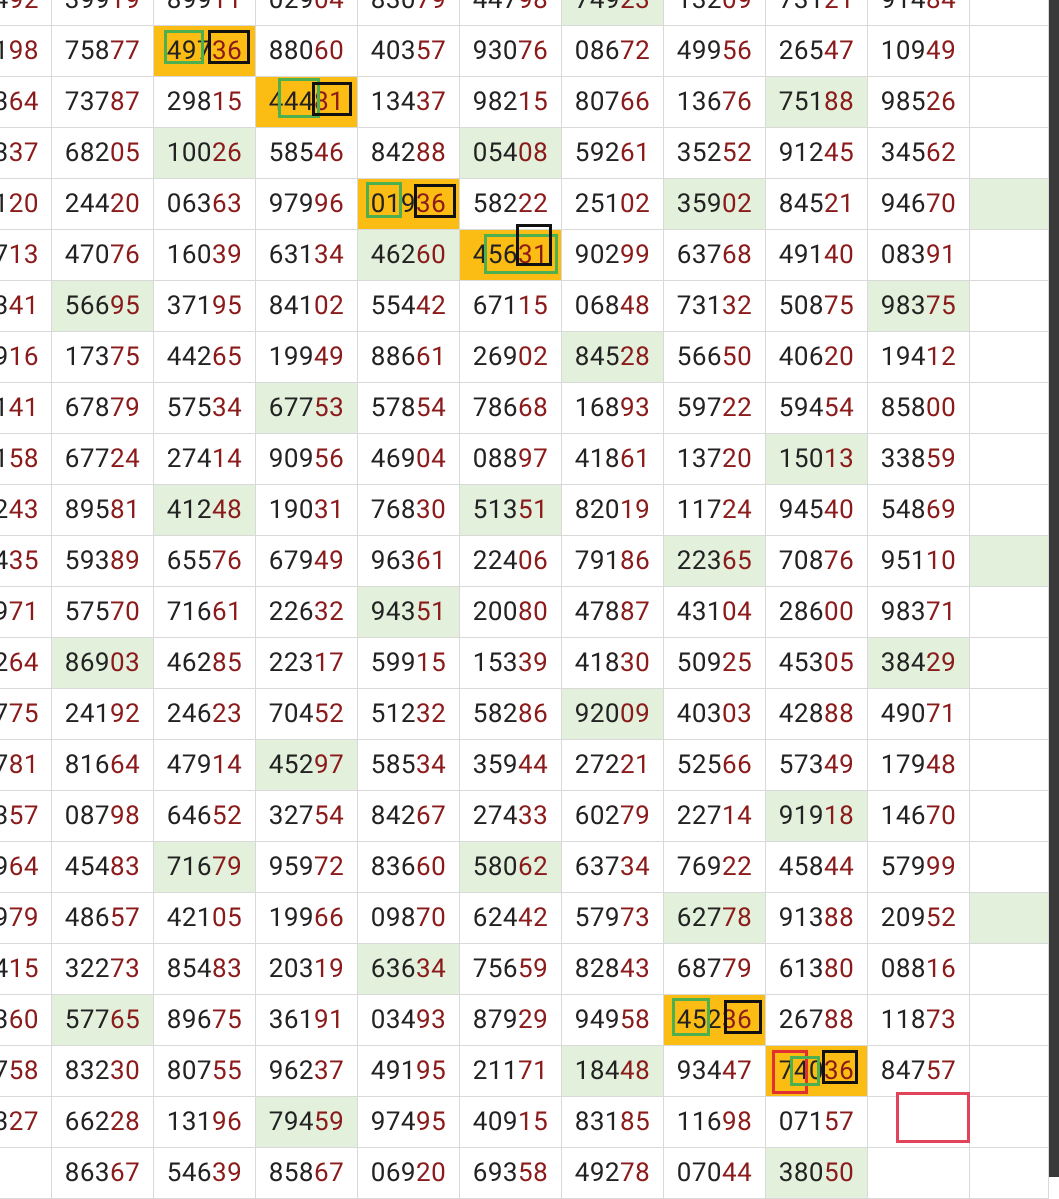  Describe the element at coordinates (511, 918) in the screenshot. I see `grid-cell: 624 42` at that location.